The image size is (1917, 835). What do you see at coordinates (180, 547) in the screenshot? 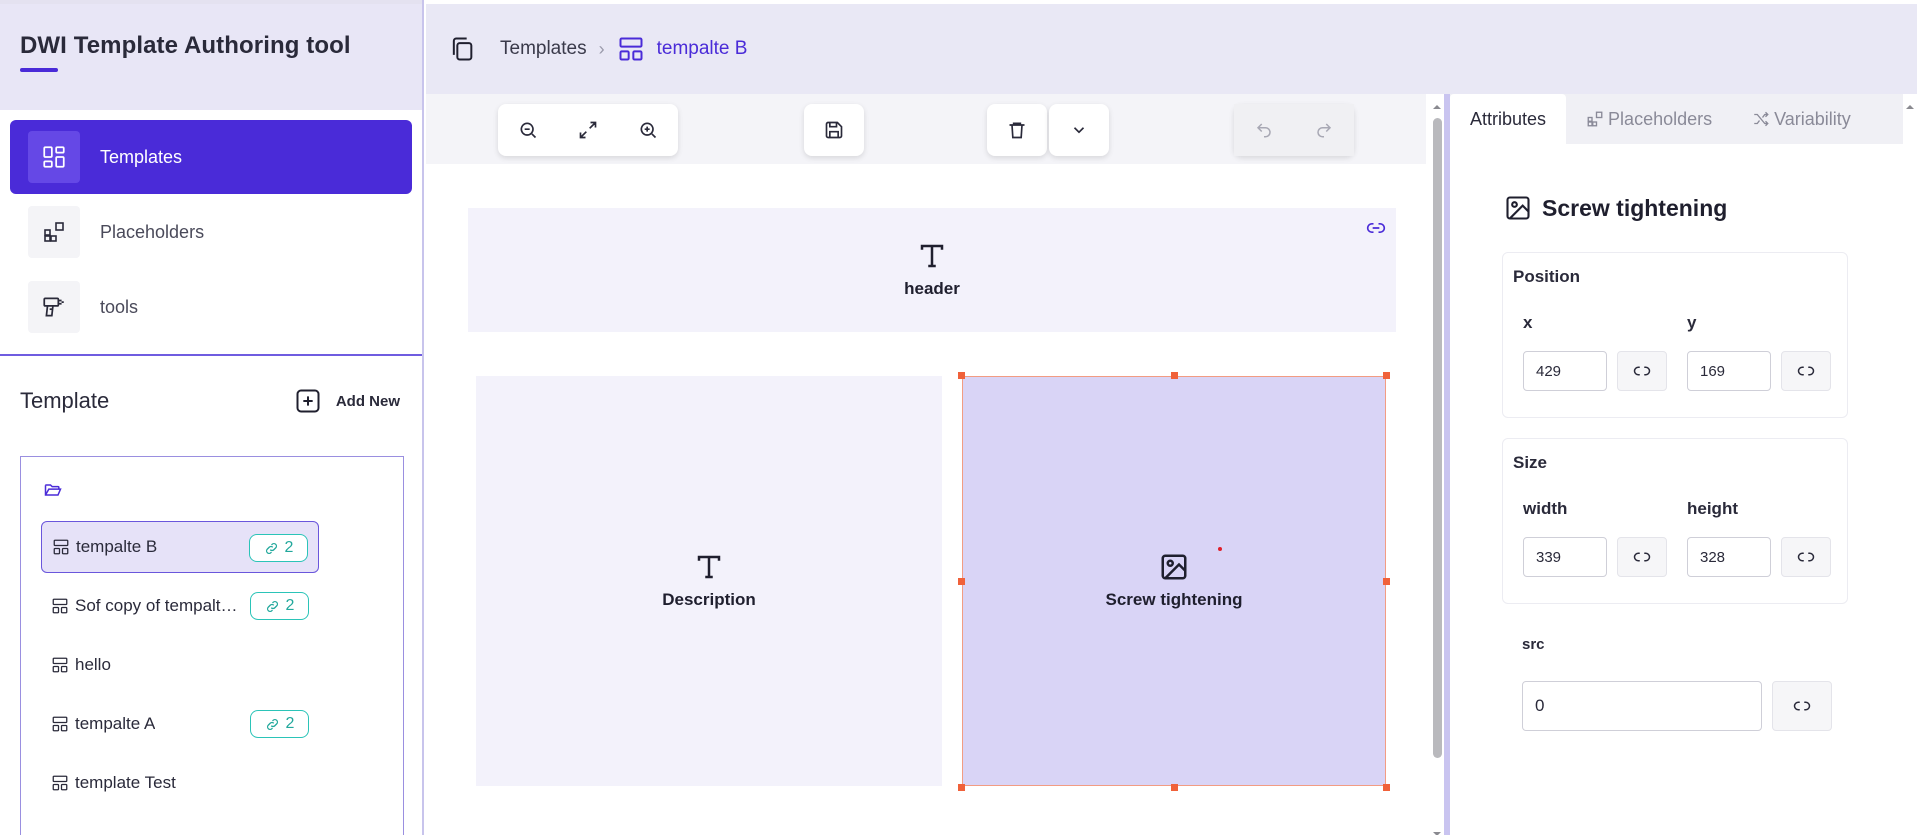
I see `template-item: tempalte B 2` at bounding box center [180, 547].